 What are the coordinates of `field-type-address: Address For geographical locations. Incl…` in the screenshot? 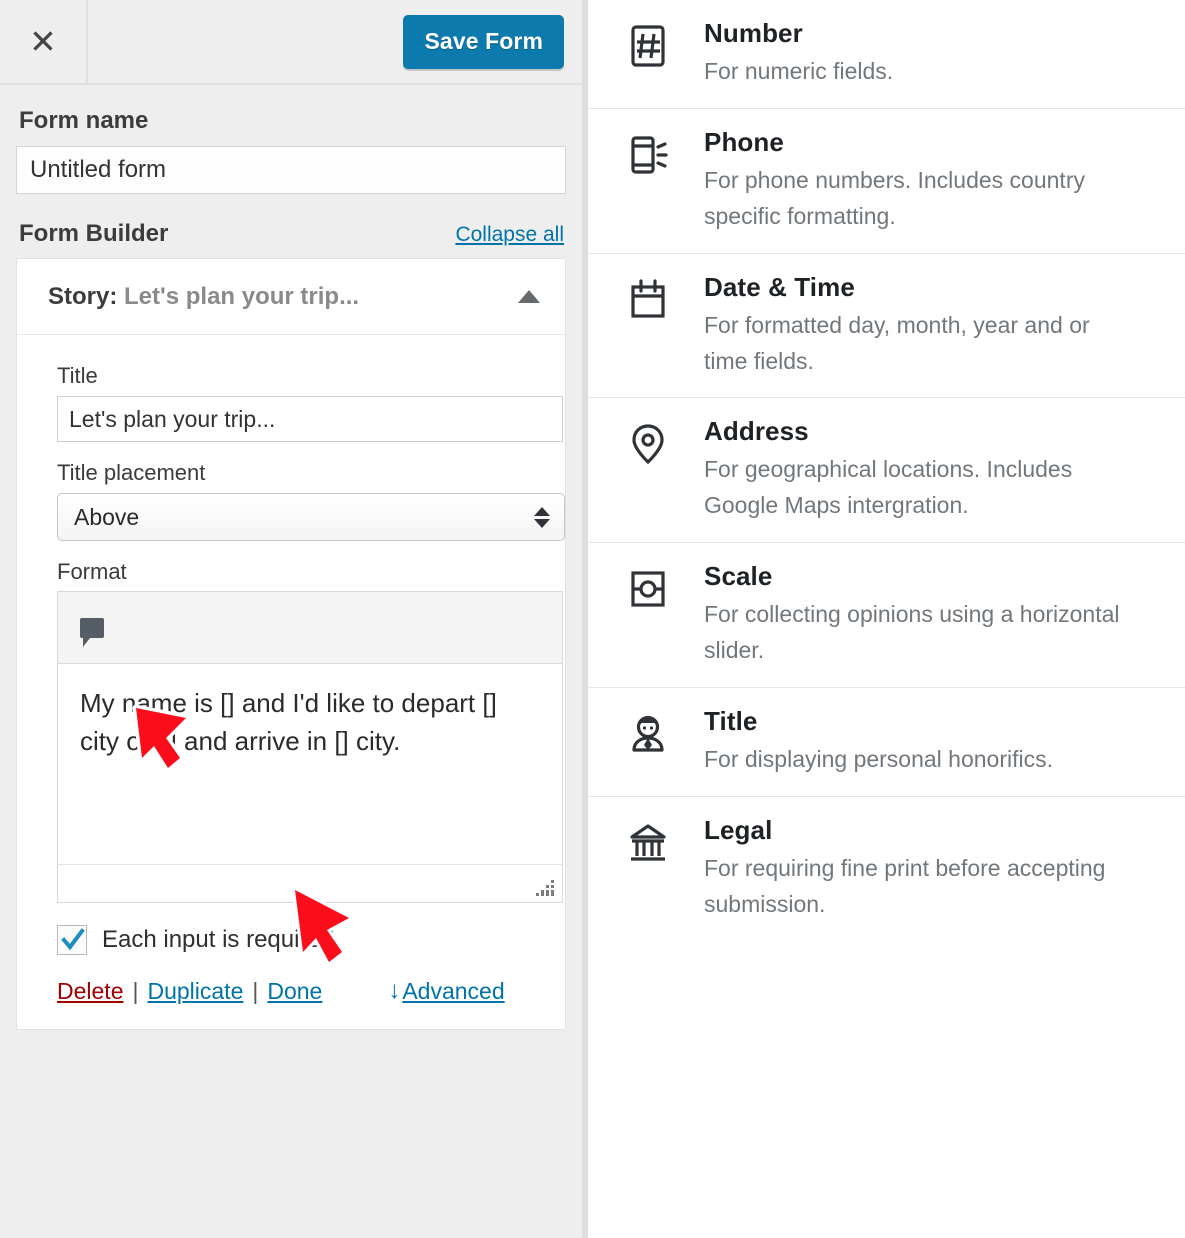 It's located at (886, 471).